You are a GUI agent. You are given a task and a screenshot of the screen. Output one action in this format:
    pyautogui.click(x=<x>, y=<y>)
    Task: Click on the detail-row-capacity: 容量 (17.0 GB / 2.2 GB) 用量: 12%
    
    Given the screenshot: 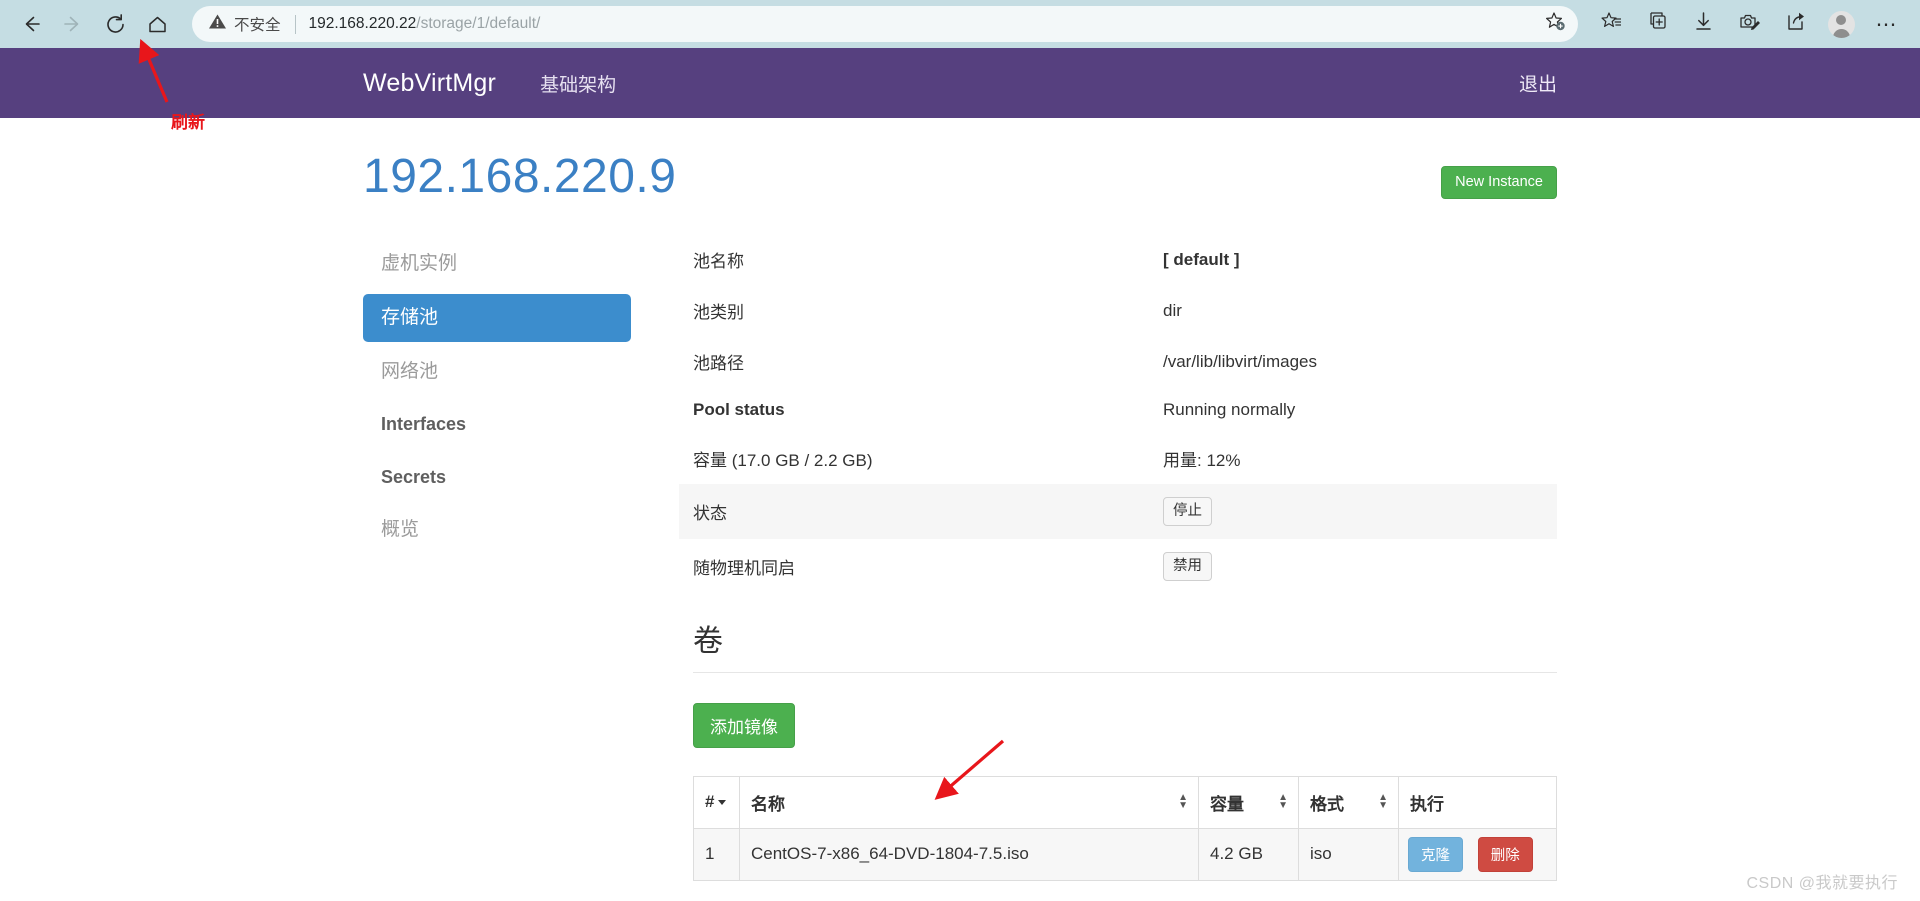 What is the action you would take?
    pyautogui.click(x=1118, y=458)
    